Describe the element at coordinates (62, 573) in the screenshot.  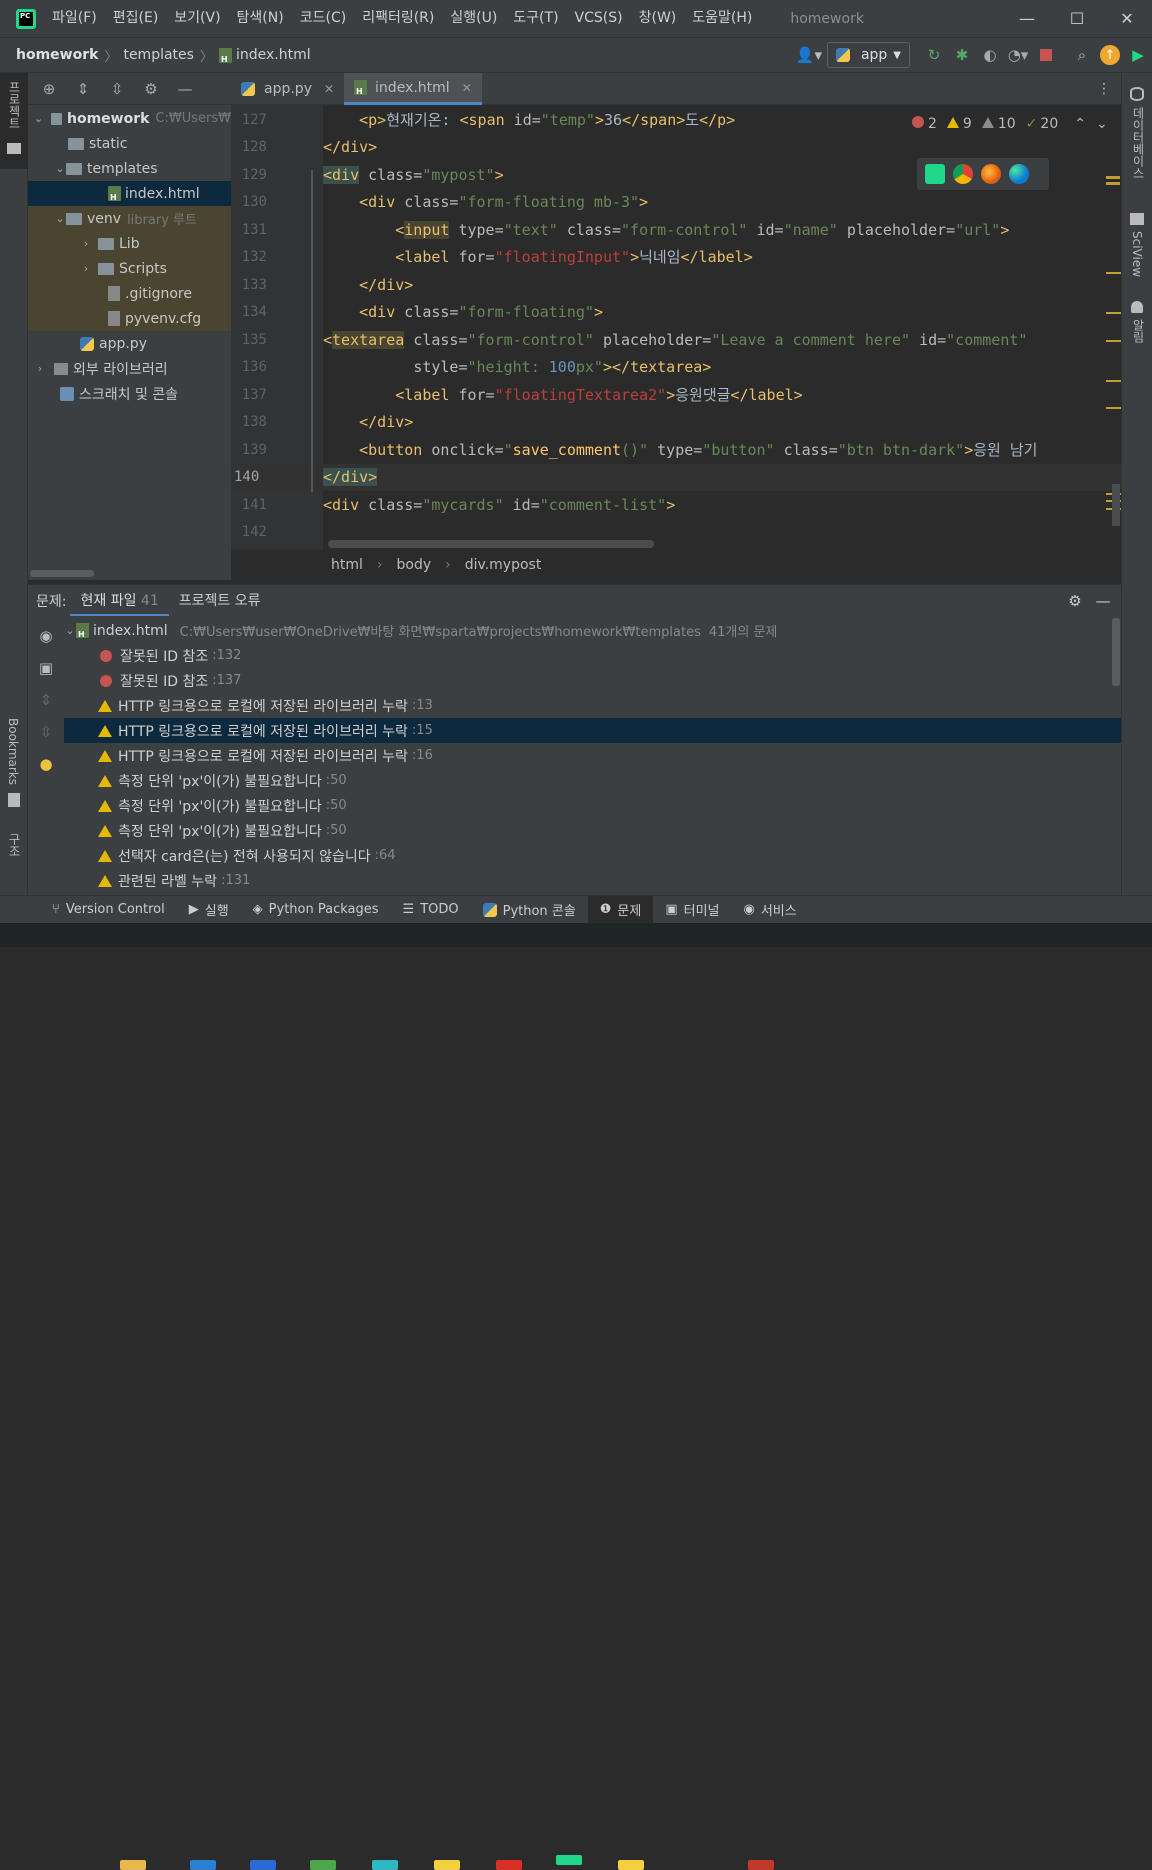
I see `project-scrollbar` at that location.